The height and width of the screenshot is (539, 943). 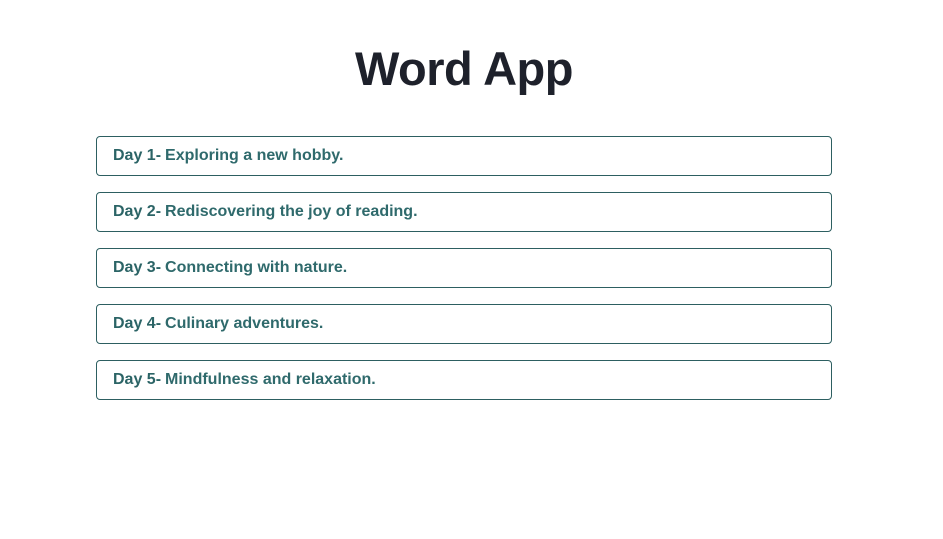 I want to click on day-label: Day 2-, so click(x=137, y=211).